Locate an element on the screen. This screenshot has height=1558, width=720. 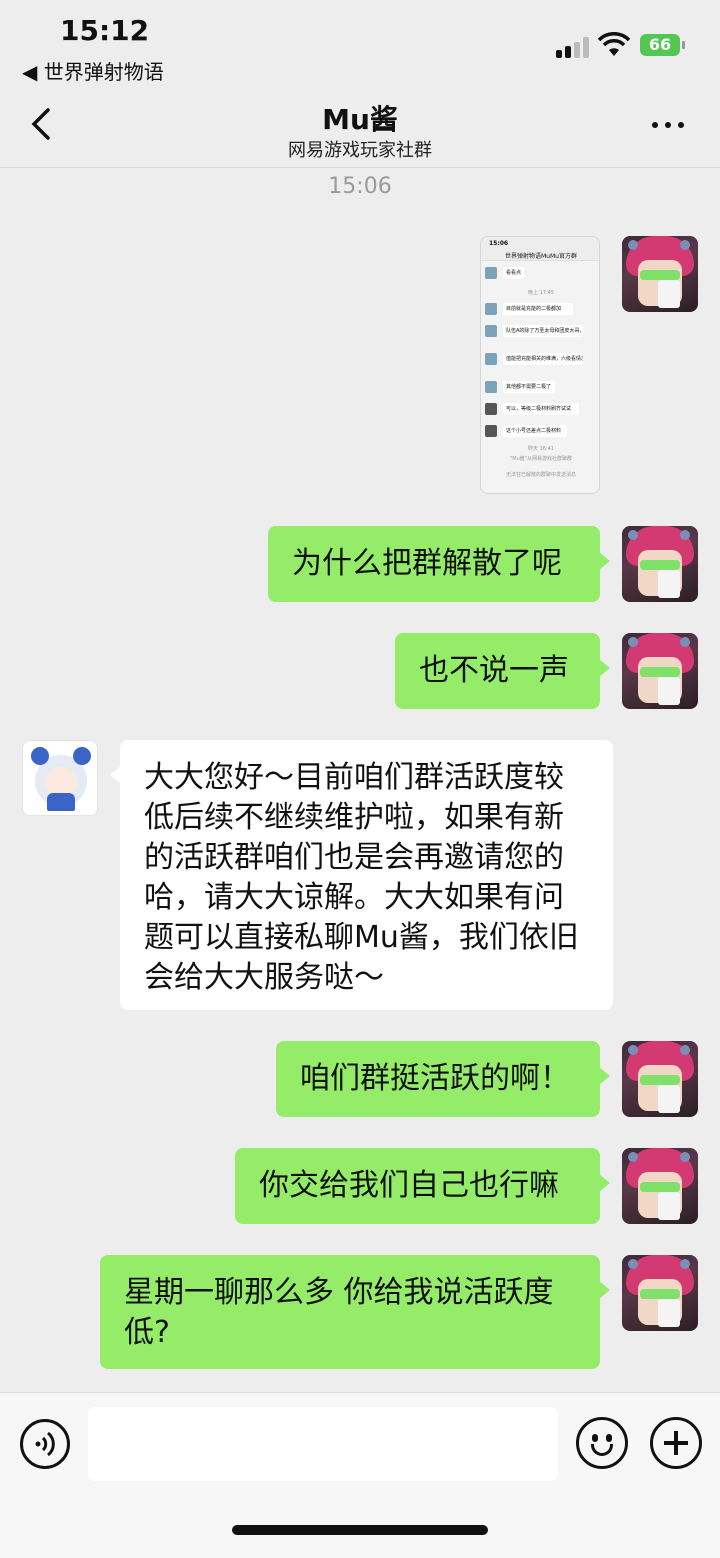
message-input is located at coordinates (323, 1444).